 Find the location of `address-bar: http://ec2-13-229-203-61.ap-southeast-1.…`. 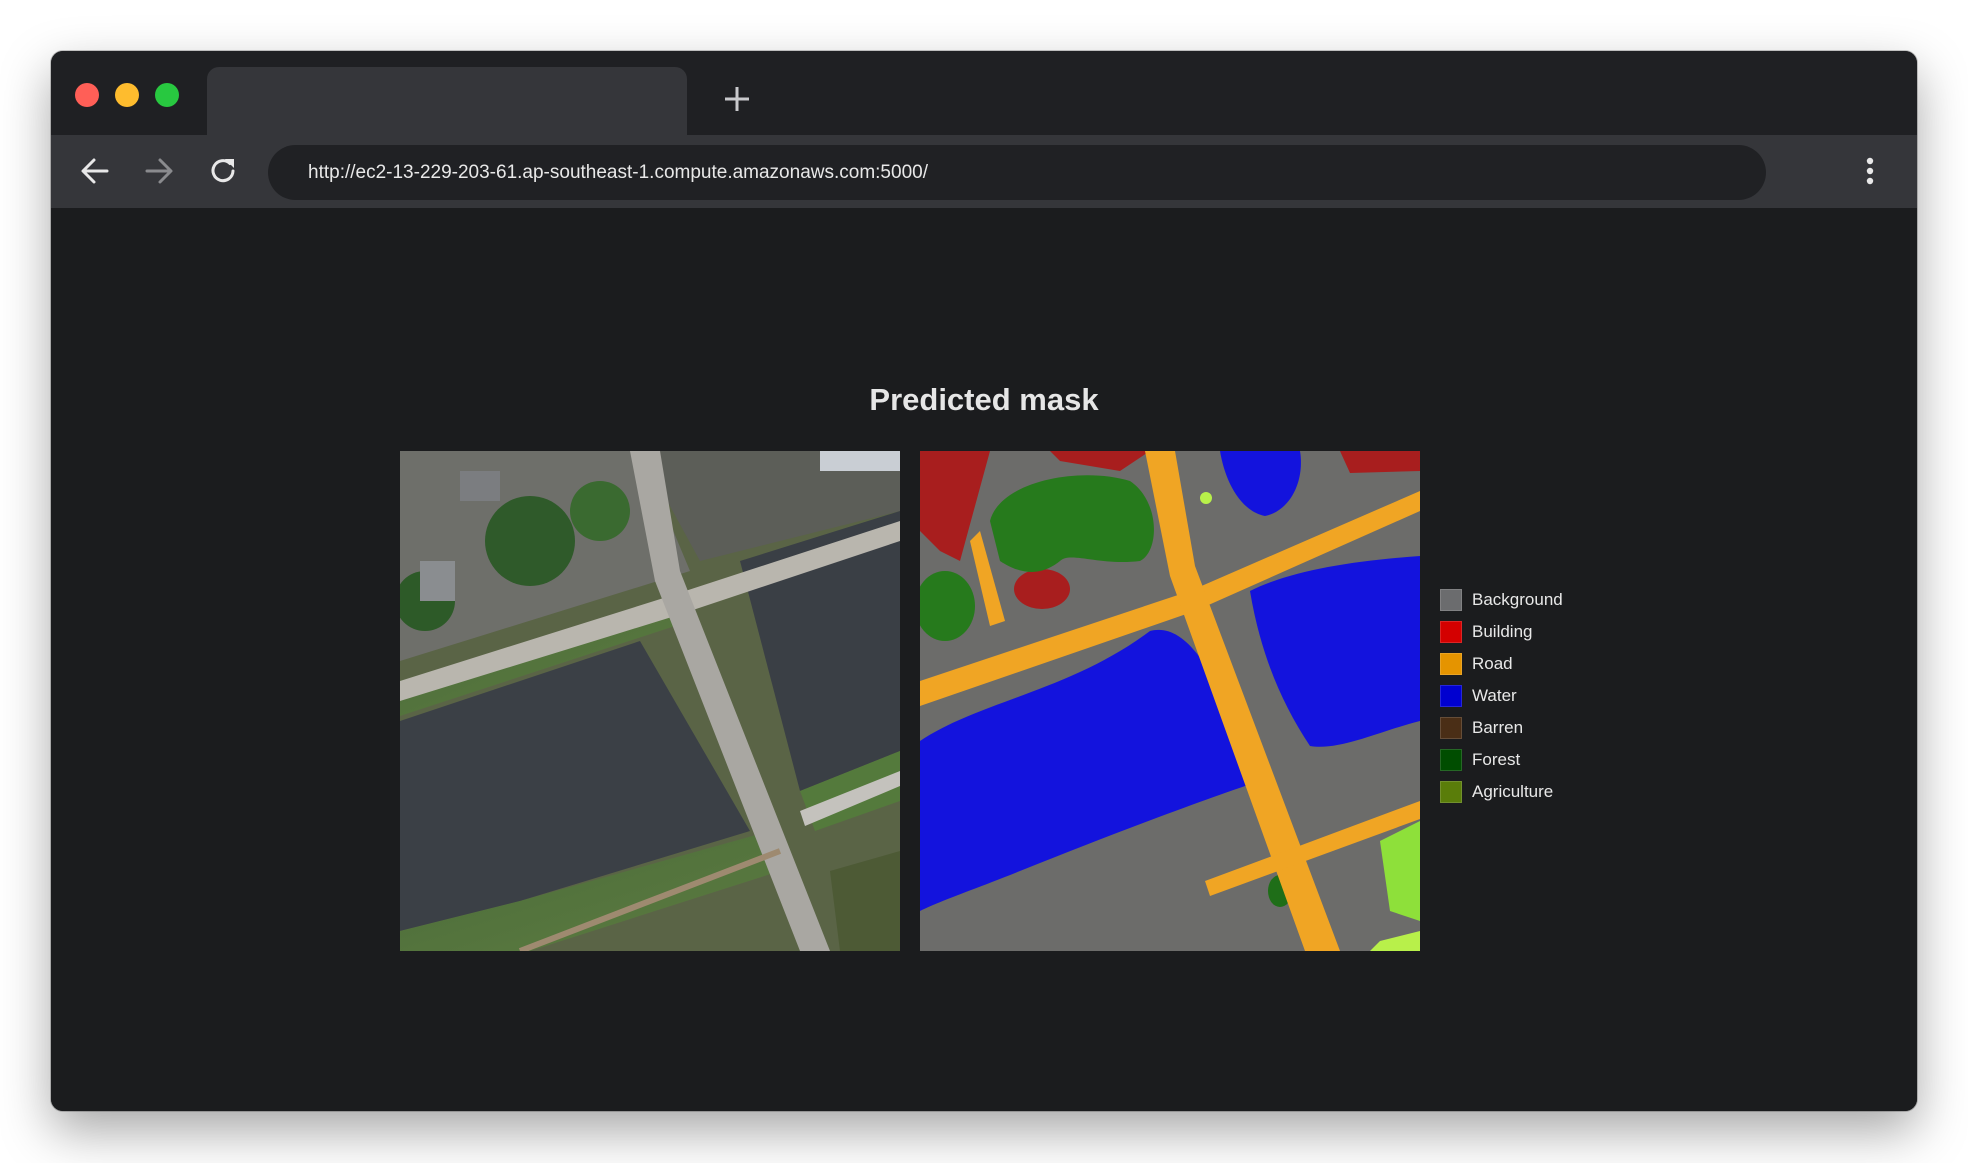

address-bar: http://ec2-13-229-203-61.ap-southeast-1.… is located at coordinates (1017, 172).